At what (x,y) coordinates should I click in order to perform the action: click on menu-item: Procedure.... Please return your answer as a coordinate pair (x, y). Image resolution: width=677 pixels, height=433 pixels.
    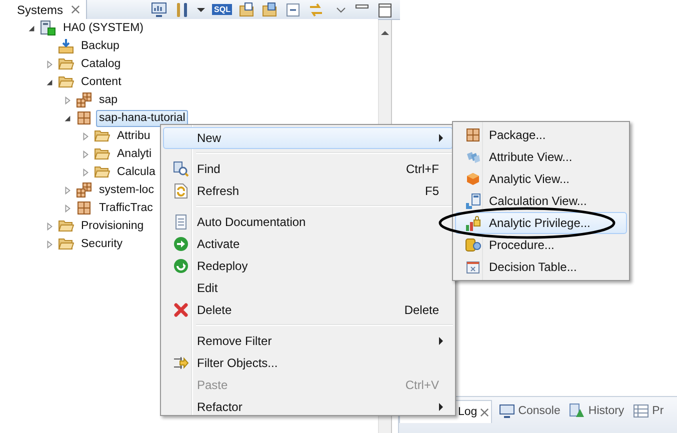
    Looking at the image, I should click on (541, 245).